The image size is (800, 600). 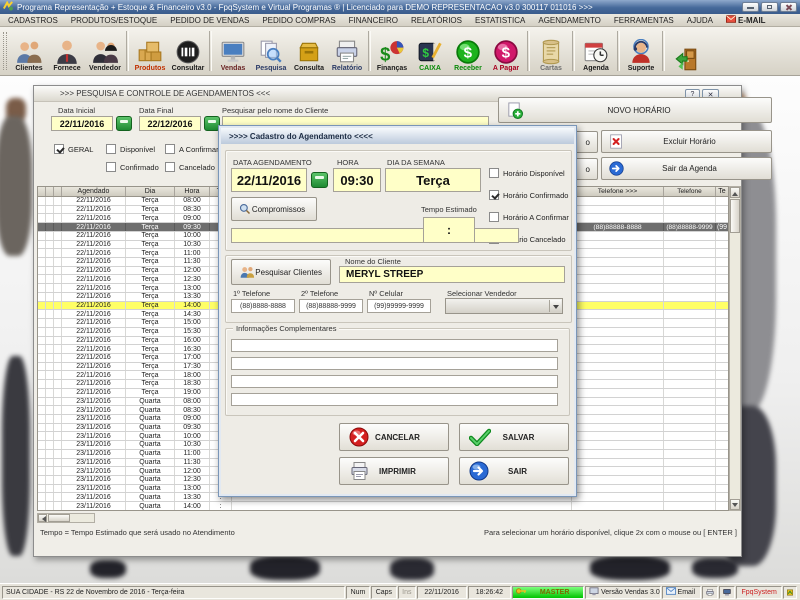 What do you see at coordinates (233, 56) in the screenshot?
I see `toolbar-vendas: Vendas` at bounding box center [233, 56].